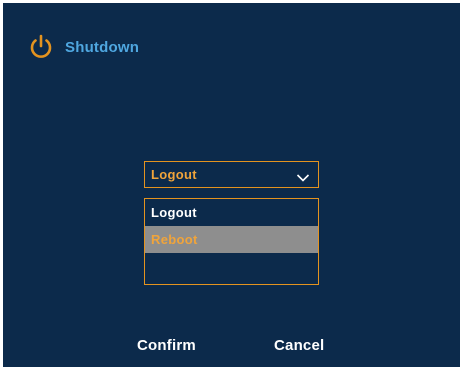 Image resolution: width=463 pixels, height=370 pixels. I want to click on chevron-down-icon, so click(303, 176).